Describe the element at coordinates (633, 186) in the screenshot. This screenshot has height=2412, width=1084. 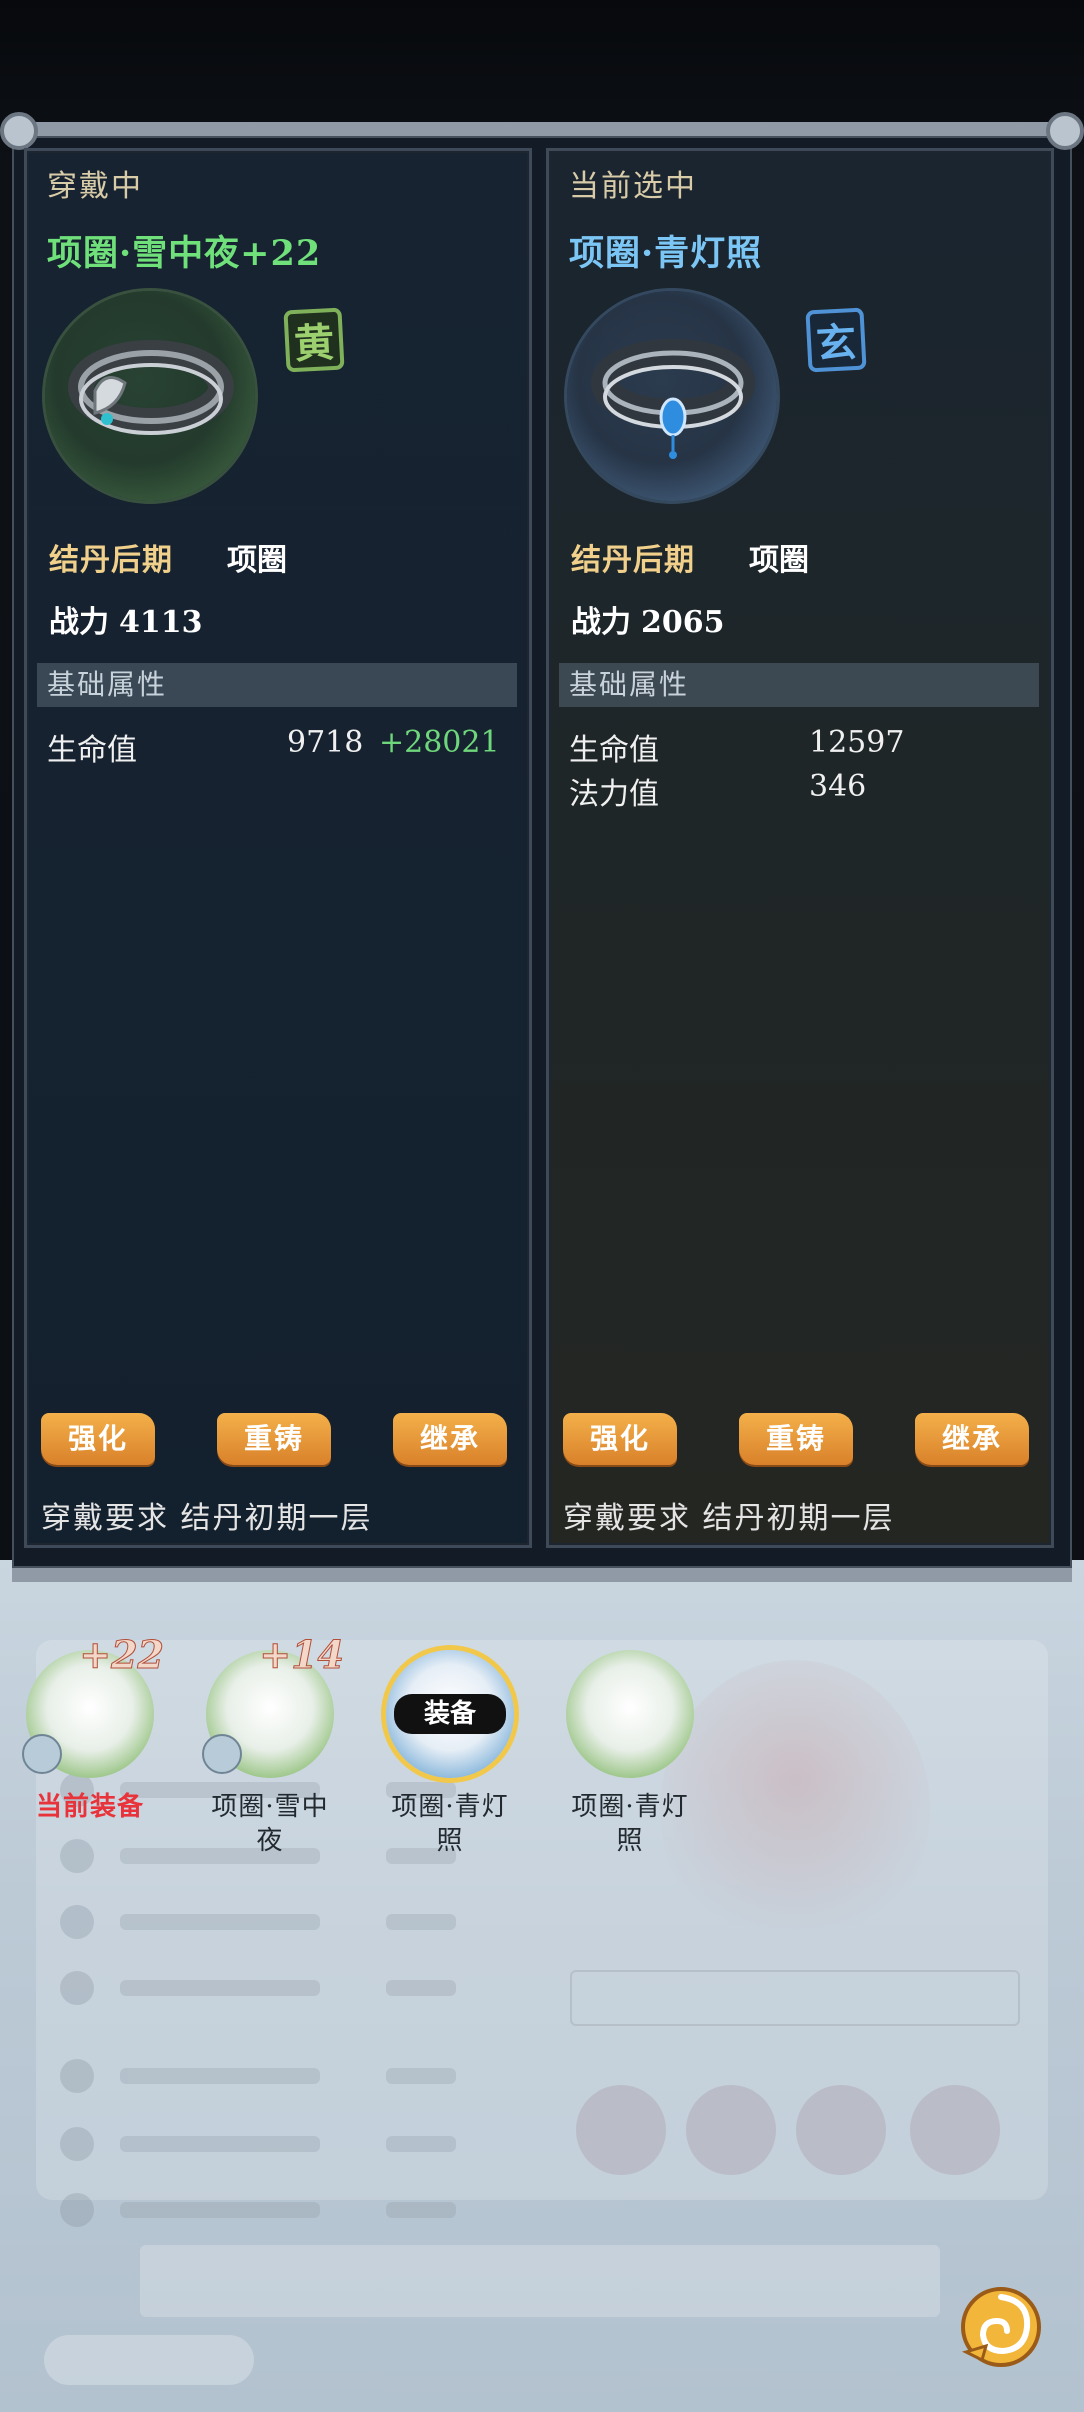
I see `panel-header: 当前选中` at that location.